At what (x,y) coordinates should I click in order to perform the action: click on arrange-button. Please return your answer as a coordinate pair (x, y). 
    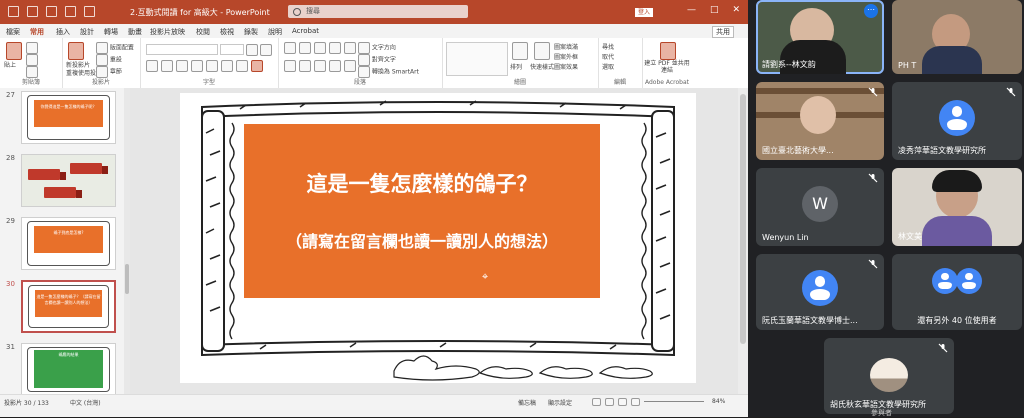
    Looking at the image, I should click on (520, 51).